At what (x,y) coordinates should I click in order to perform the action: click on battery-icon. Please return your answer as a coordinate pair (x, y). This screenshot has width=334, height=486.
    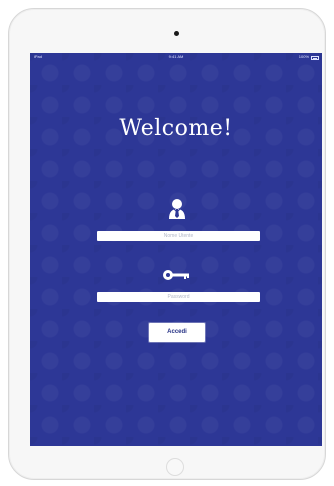
    Looking at the image, I should click on (315, 58).